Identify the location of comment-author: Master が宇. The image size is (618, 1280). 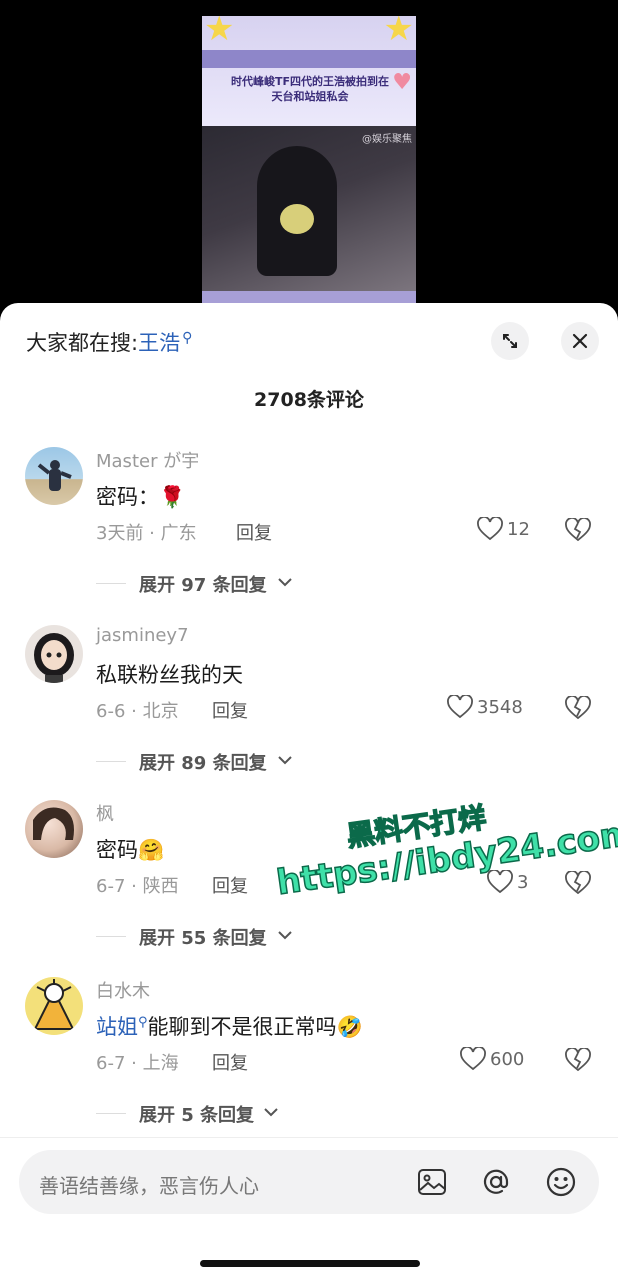
(147, 460).